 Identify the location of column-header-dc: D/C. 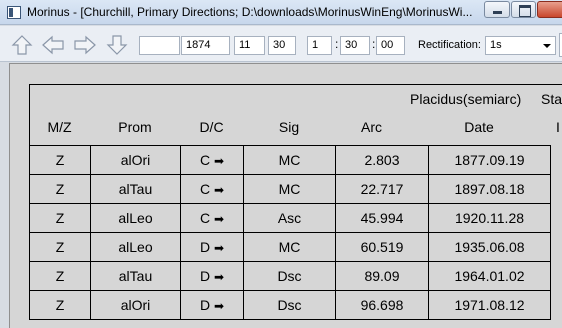
(211, 127).